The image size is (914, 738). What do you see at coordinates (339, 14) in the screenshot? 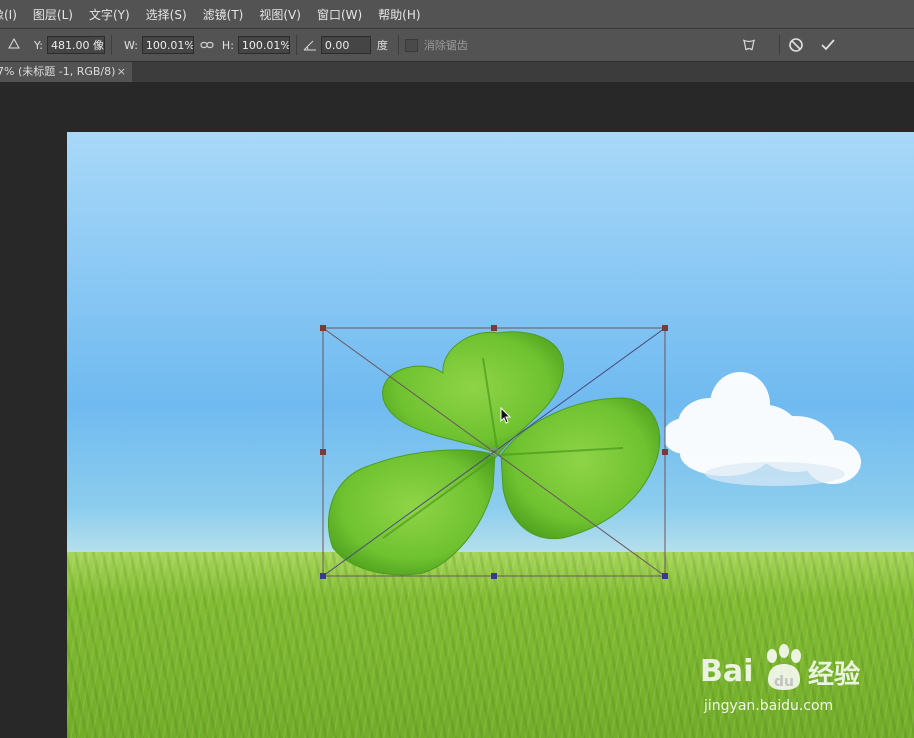
I see `menu-window: 窗口(W)` at bounding box center [339, 14].